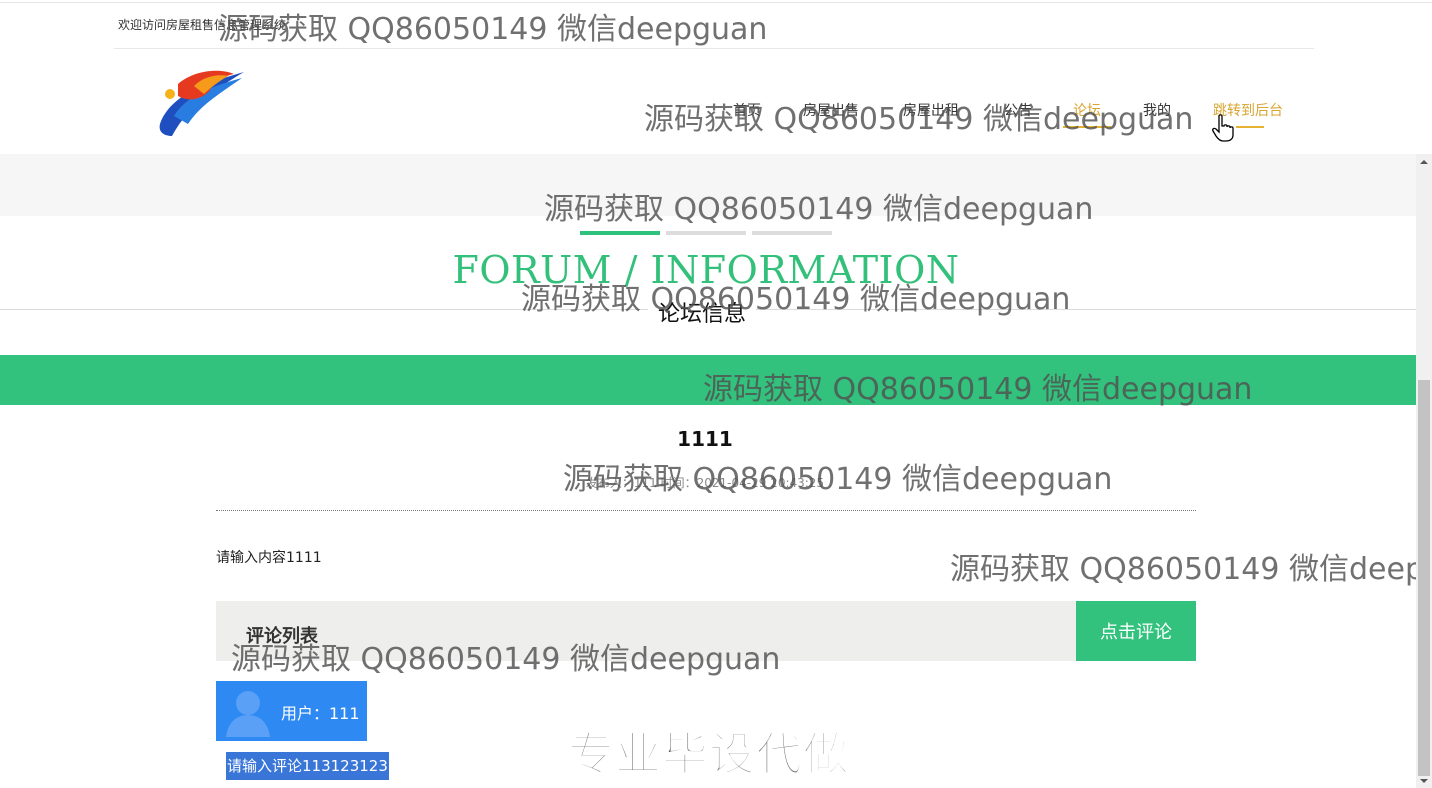 Image resolution: width=1432 pixels, height=788 pixels. I want to click on avatar-icon, so click(248, 714).